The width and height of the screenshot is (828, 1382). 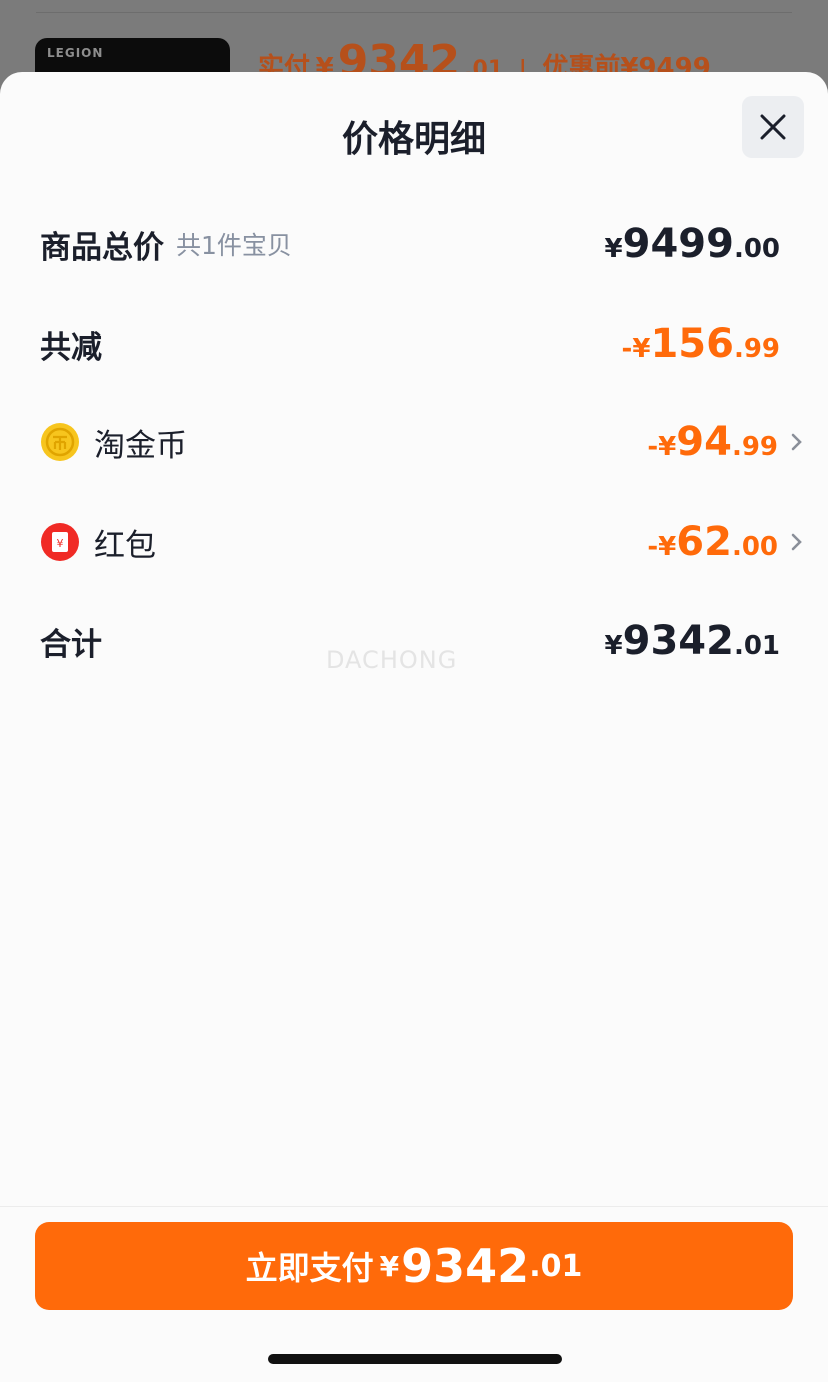 I want to click on pay-button-int: 9342, so click(x=465, y=1266).